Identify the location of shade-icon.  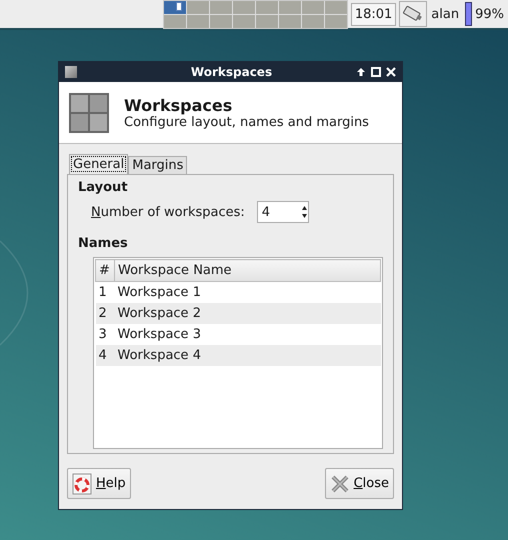
(361, 72).